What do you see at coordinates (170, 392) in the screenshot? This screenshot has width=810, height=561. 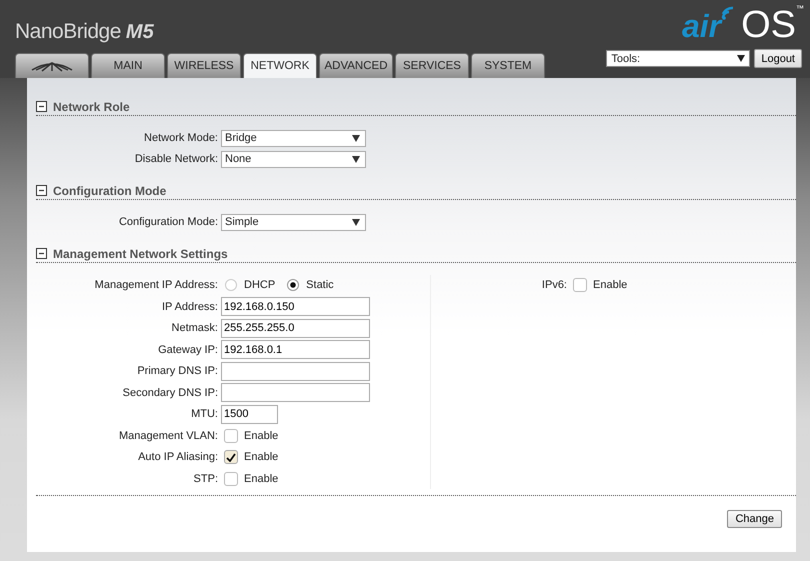 I see `field-label: Secondary DNS IP:` at bounding box center [170, 392].